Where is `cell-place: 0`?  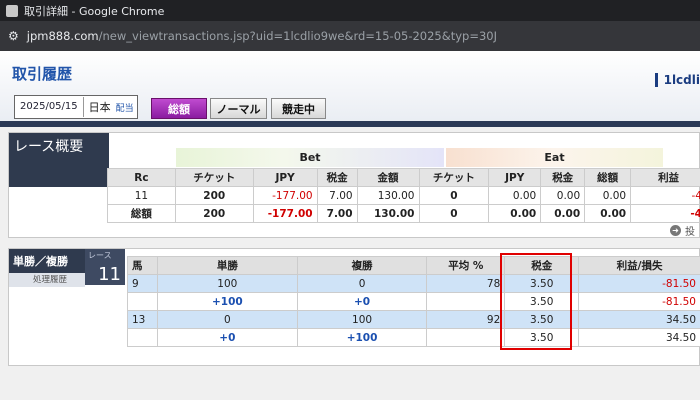 cell-place: 0 is located at coordinates (362, 283).